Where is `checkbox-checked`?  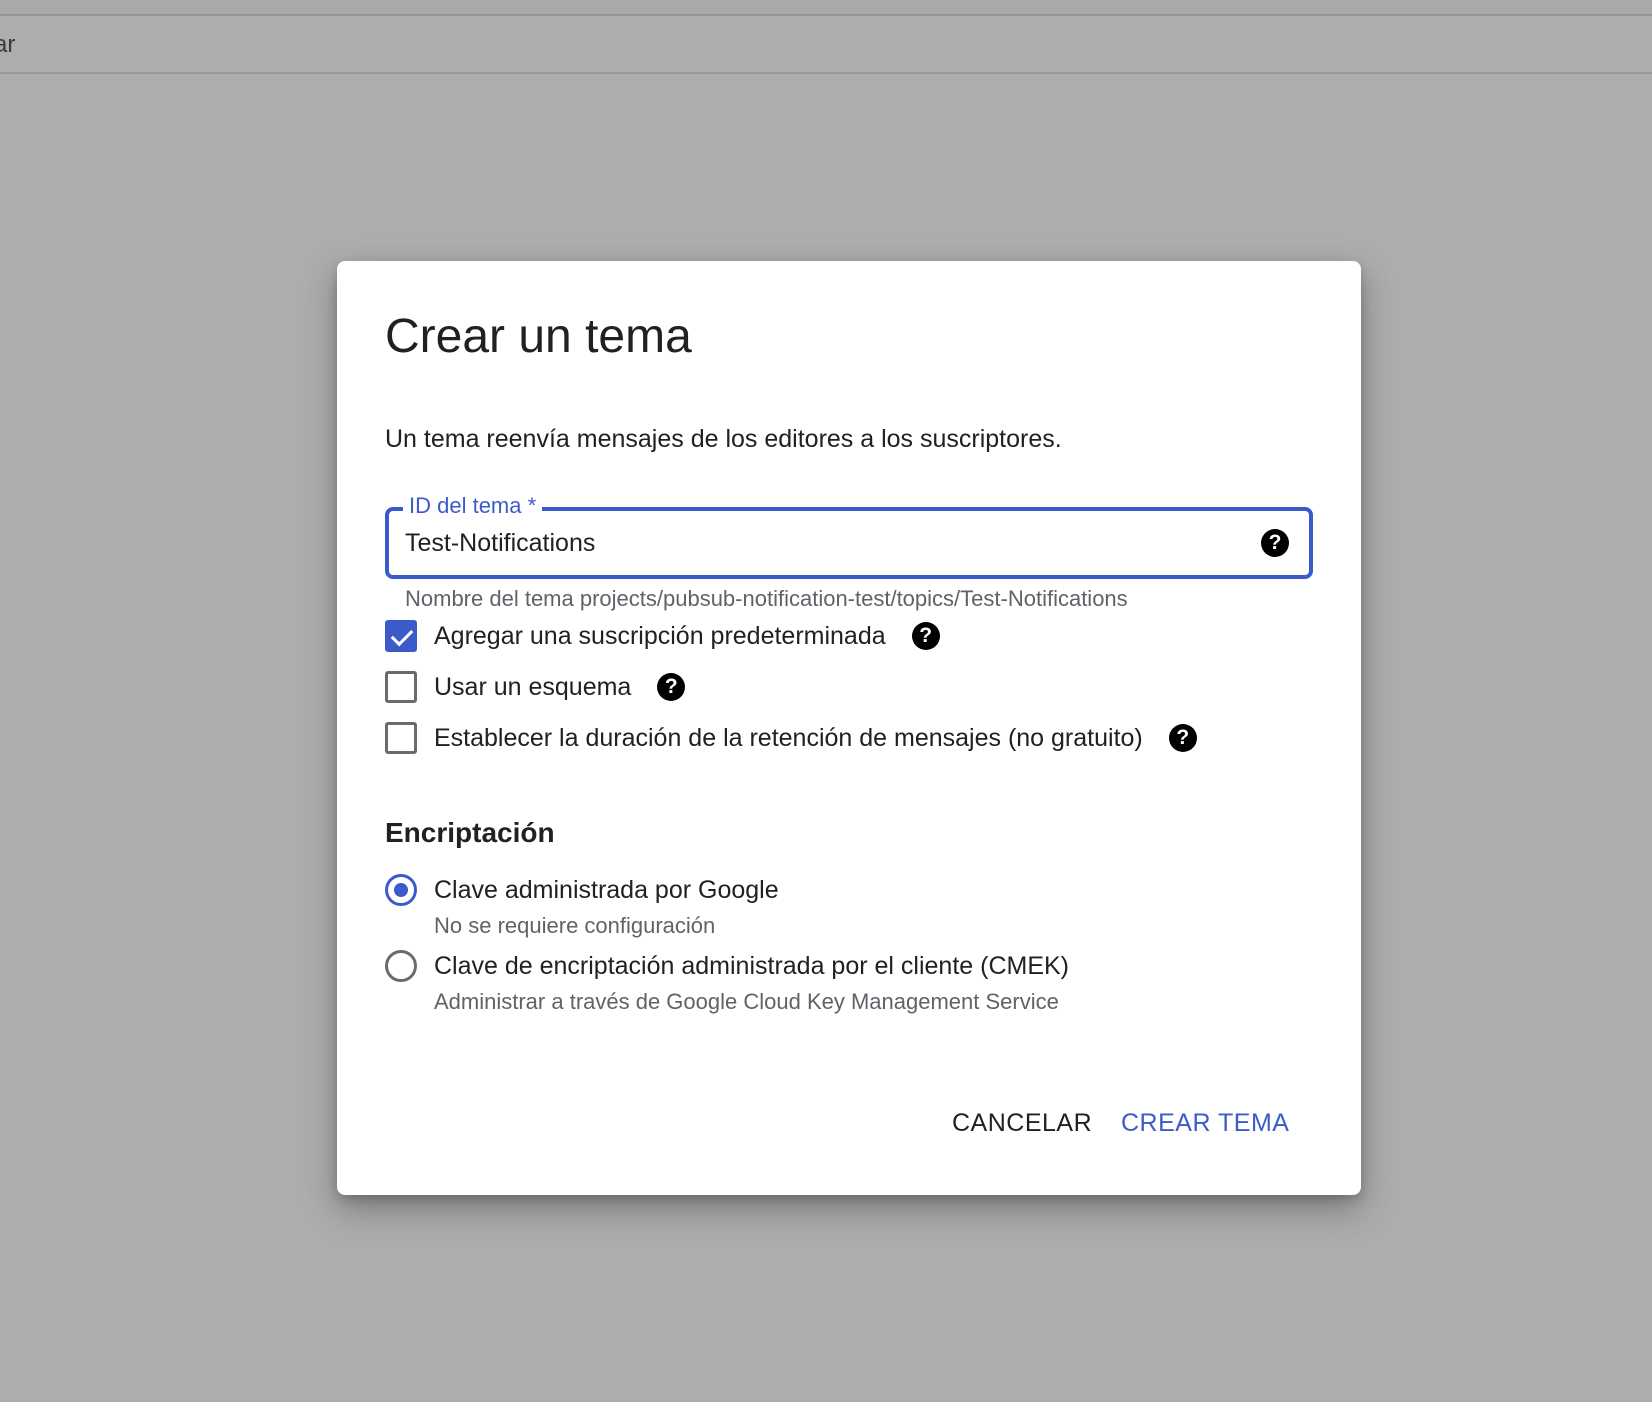
checkbox-checked is located at coordinates (401, 636).